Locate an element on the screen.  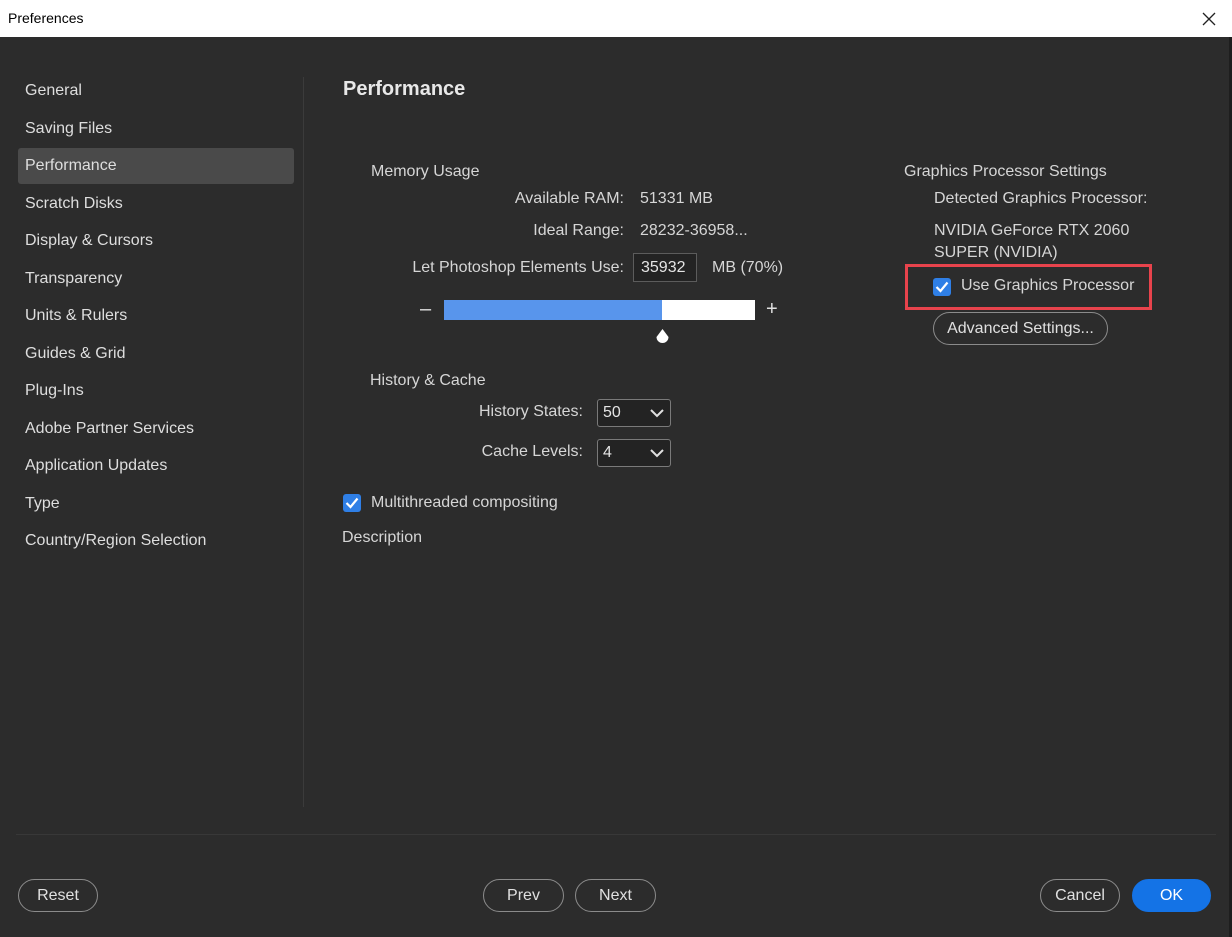
use-gpu-label: Use Graphics Processor is located at coordinates (1047, 286).